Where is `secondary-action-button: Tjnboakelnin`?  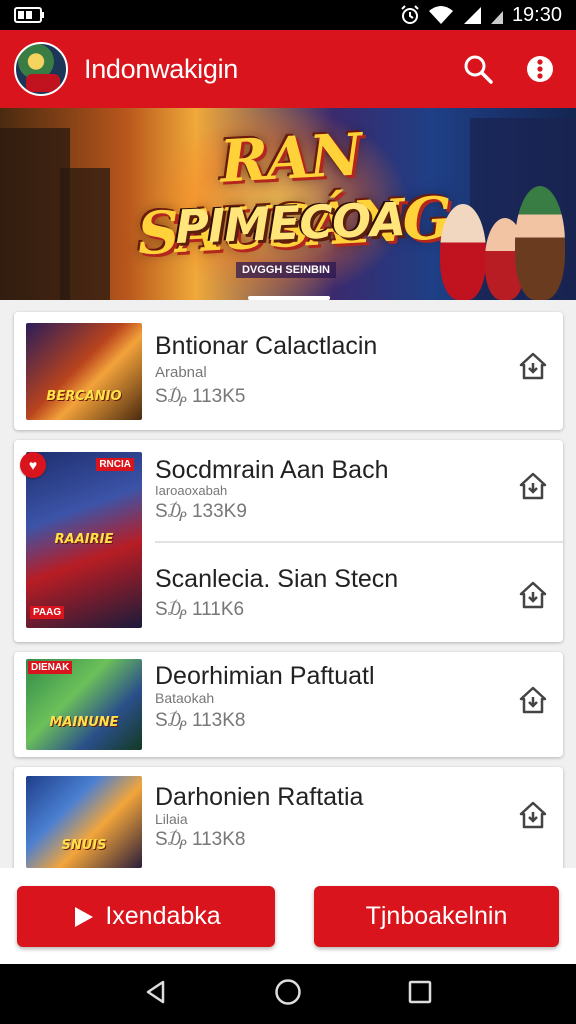
secondary-action-button: Tjnboakelnin is located at coordinates (436, 916).